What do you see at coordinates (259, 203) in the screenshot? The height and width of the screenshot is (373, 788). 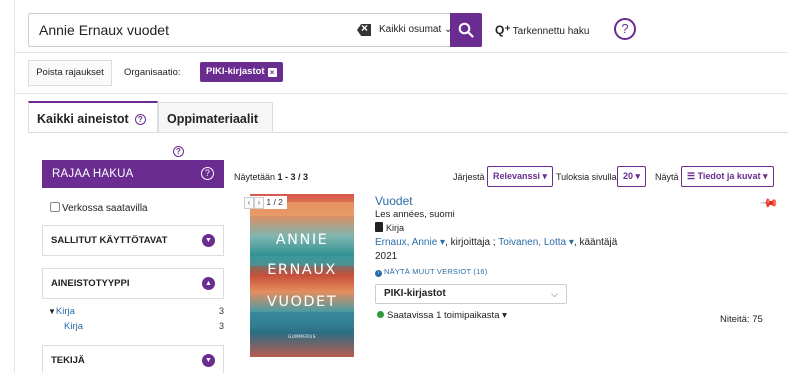 I see `next-image-icon: ›` at bounding box center [259, 203].